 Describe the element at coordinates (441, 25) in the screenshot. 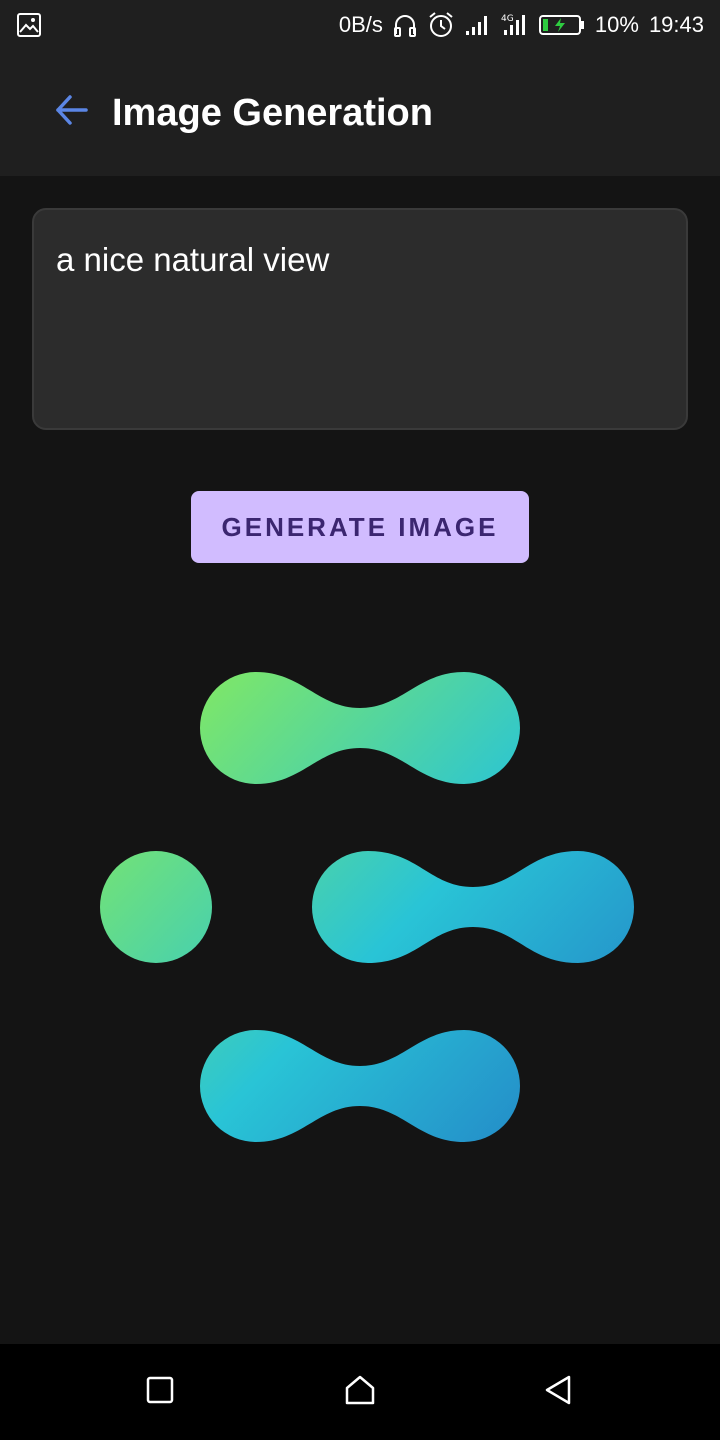

I see `alarm-icon` at that location.